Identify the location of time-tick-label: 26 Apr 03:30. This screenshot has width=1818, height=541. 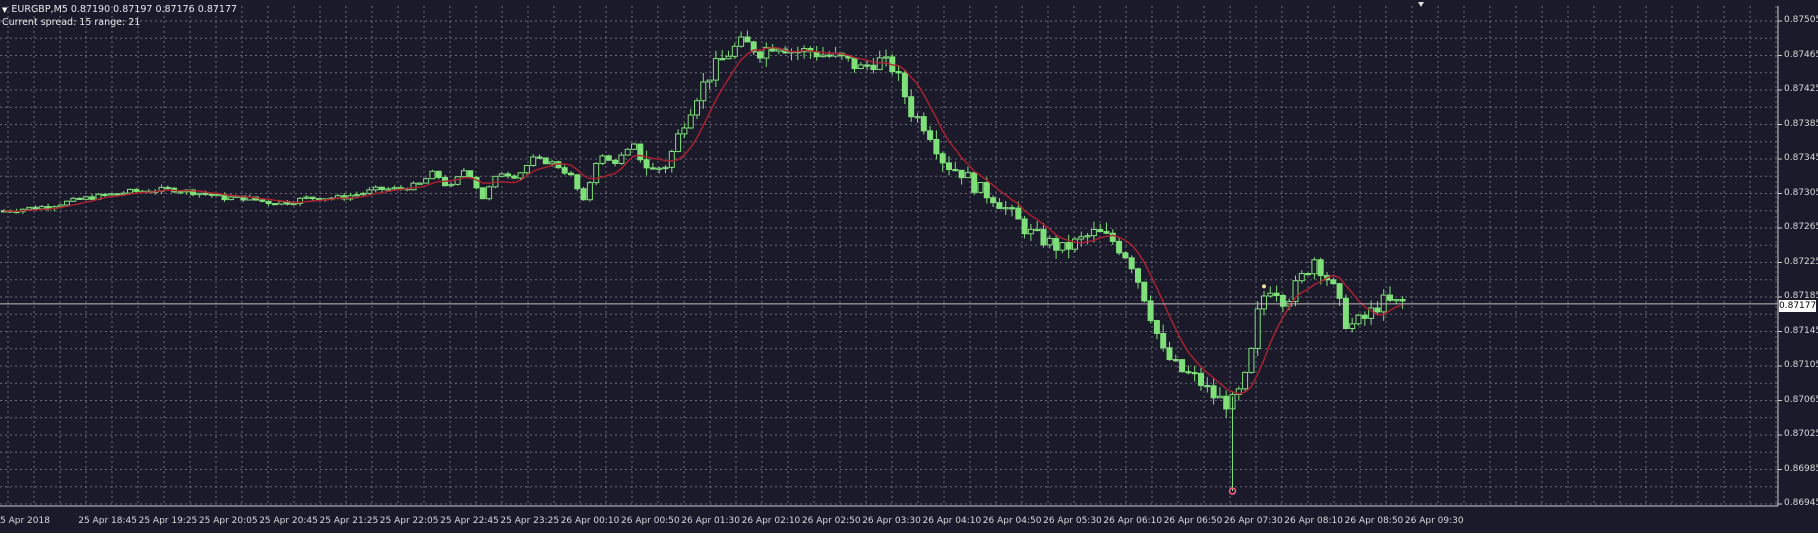
(891, 521).